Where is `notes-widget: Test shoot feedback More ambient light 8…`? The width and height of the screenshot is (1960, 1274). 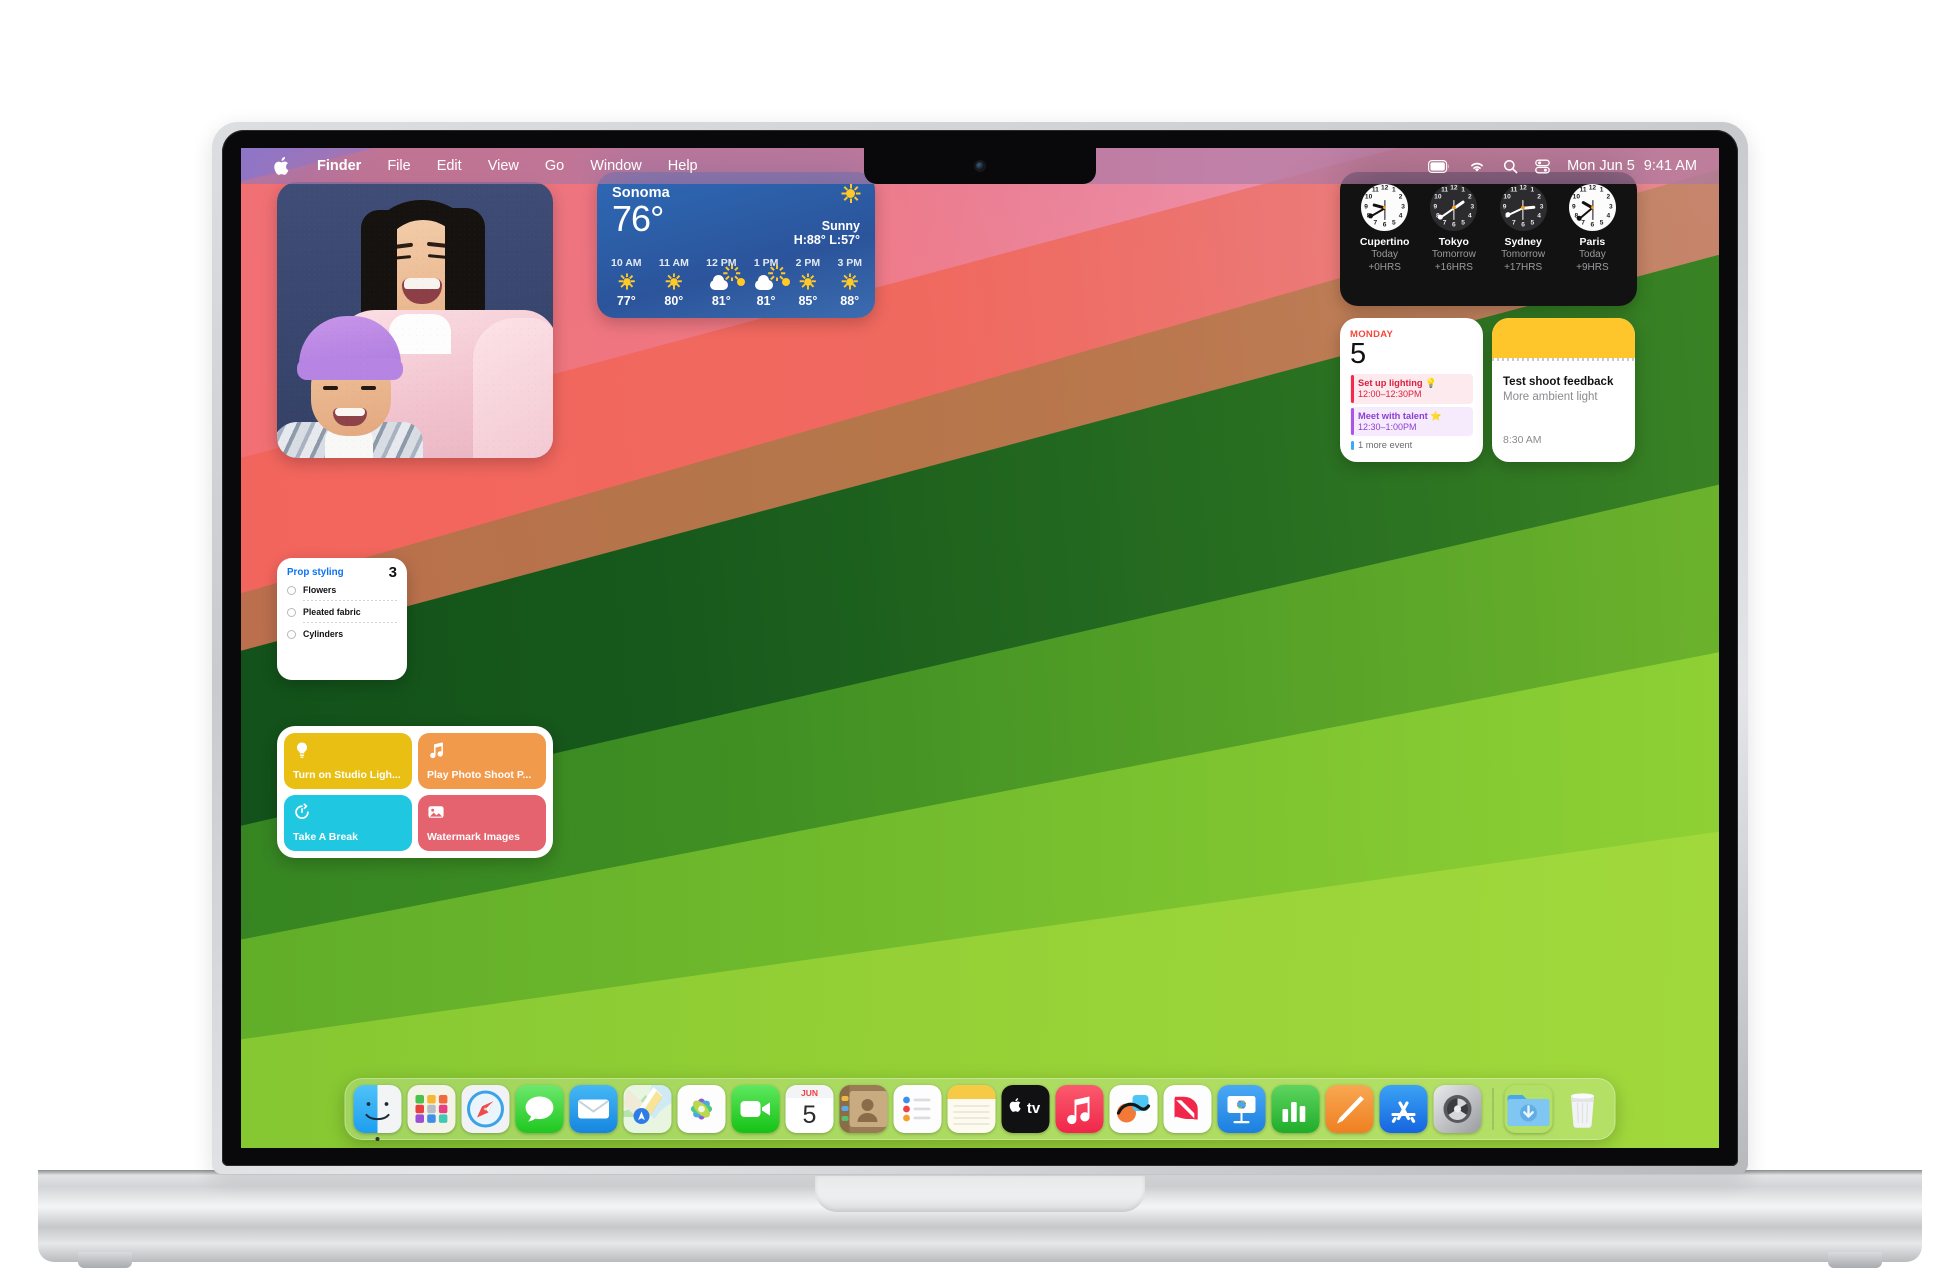 notes-widget: Test shoot feedback More ambient light 8… is located at coordinates (1563, 390).